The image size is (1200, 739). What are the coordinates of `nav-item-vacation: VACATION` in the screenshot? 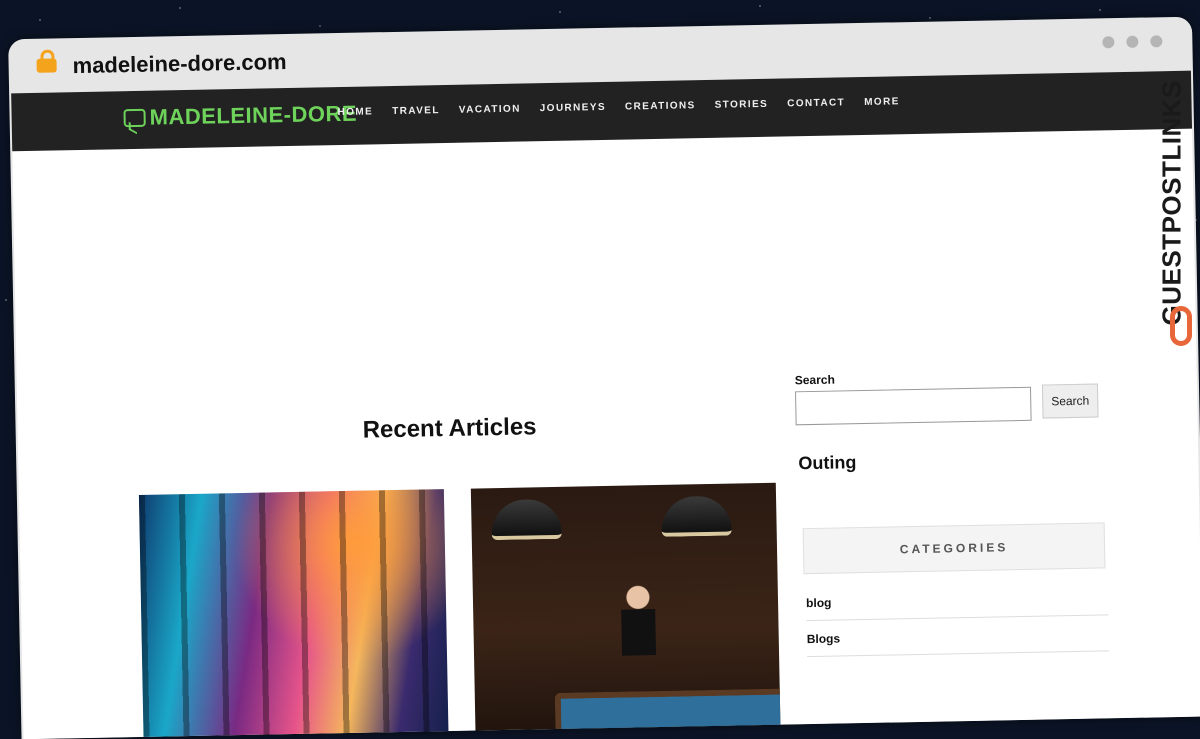 It's located at (490, 110).